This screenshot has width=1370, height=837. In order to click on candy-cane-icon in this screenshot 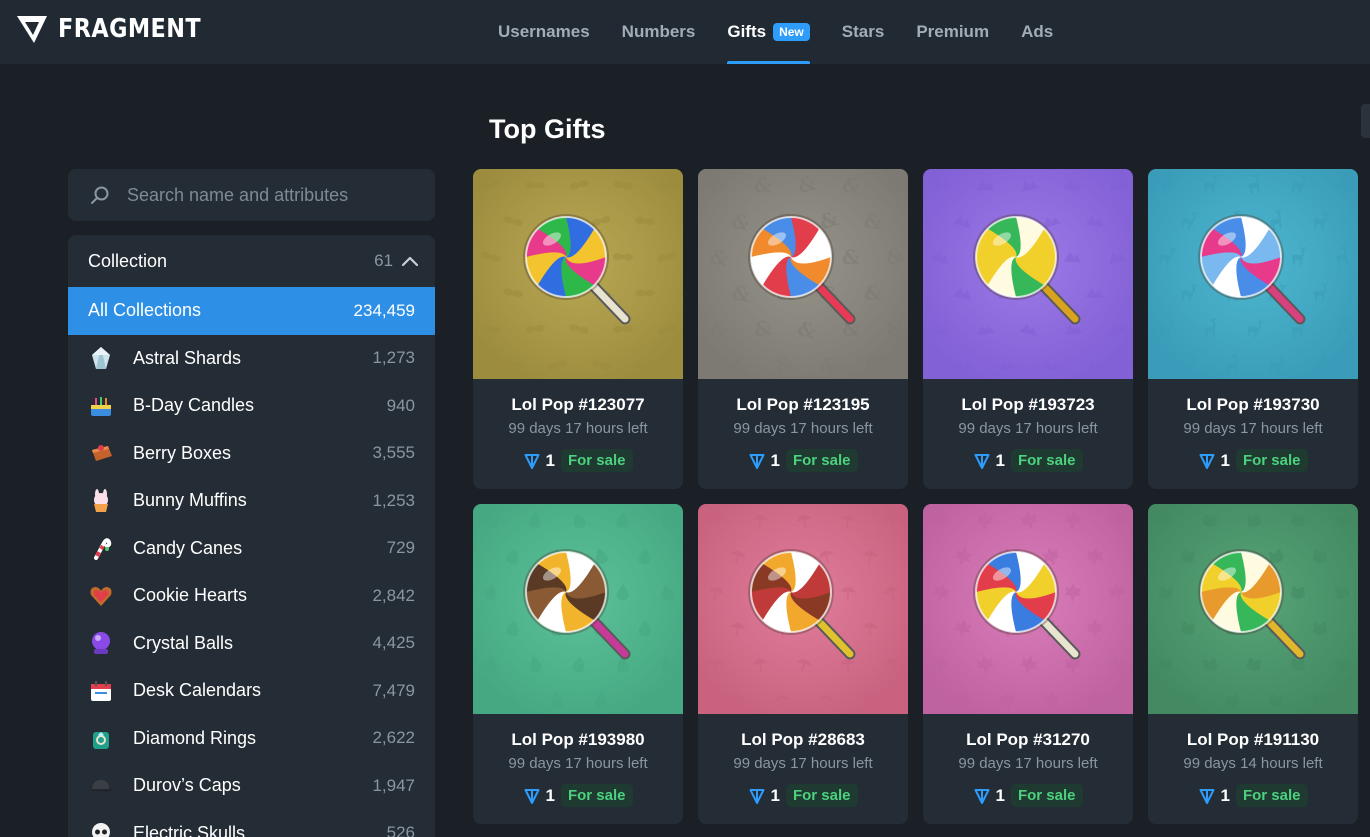, I will do `click(101, 548)`.